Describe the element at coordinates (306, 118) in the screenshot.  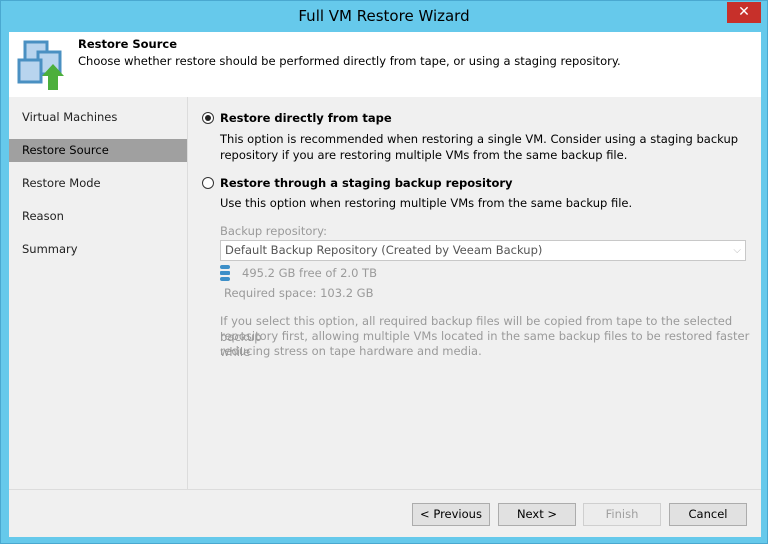
I see `radio-label: Restore directly from tape` at that location.